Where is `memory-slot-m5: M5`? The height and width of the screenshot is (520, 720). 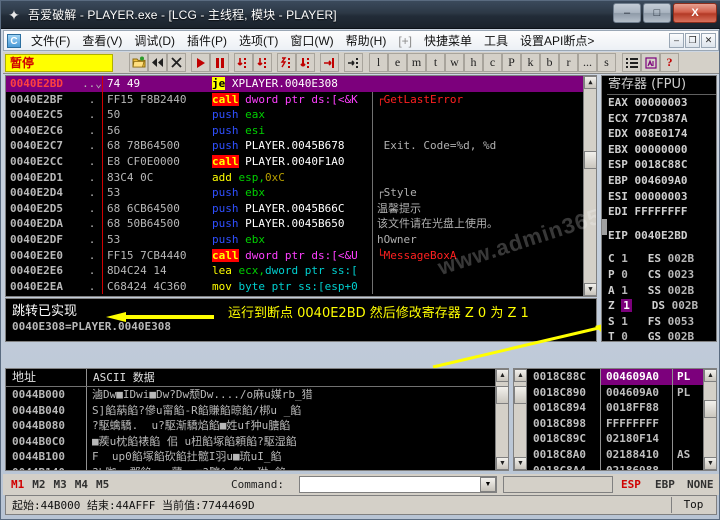 memory-slot-m5: M5 is located at coordinates (102, 484).